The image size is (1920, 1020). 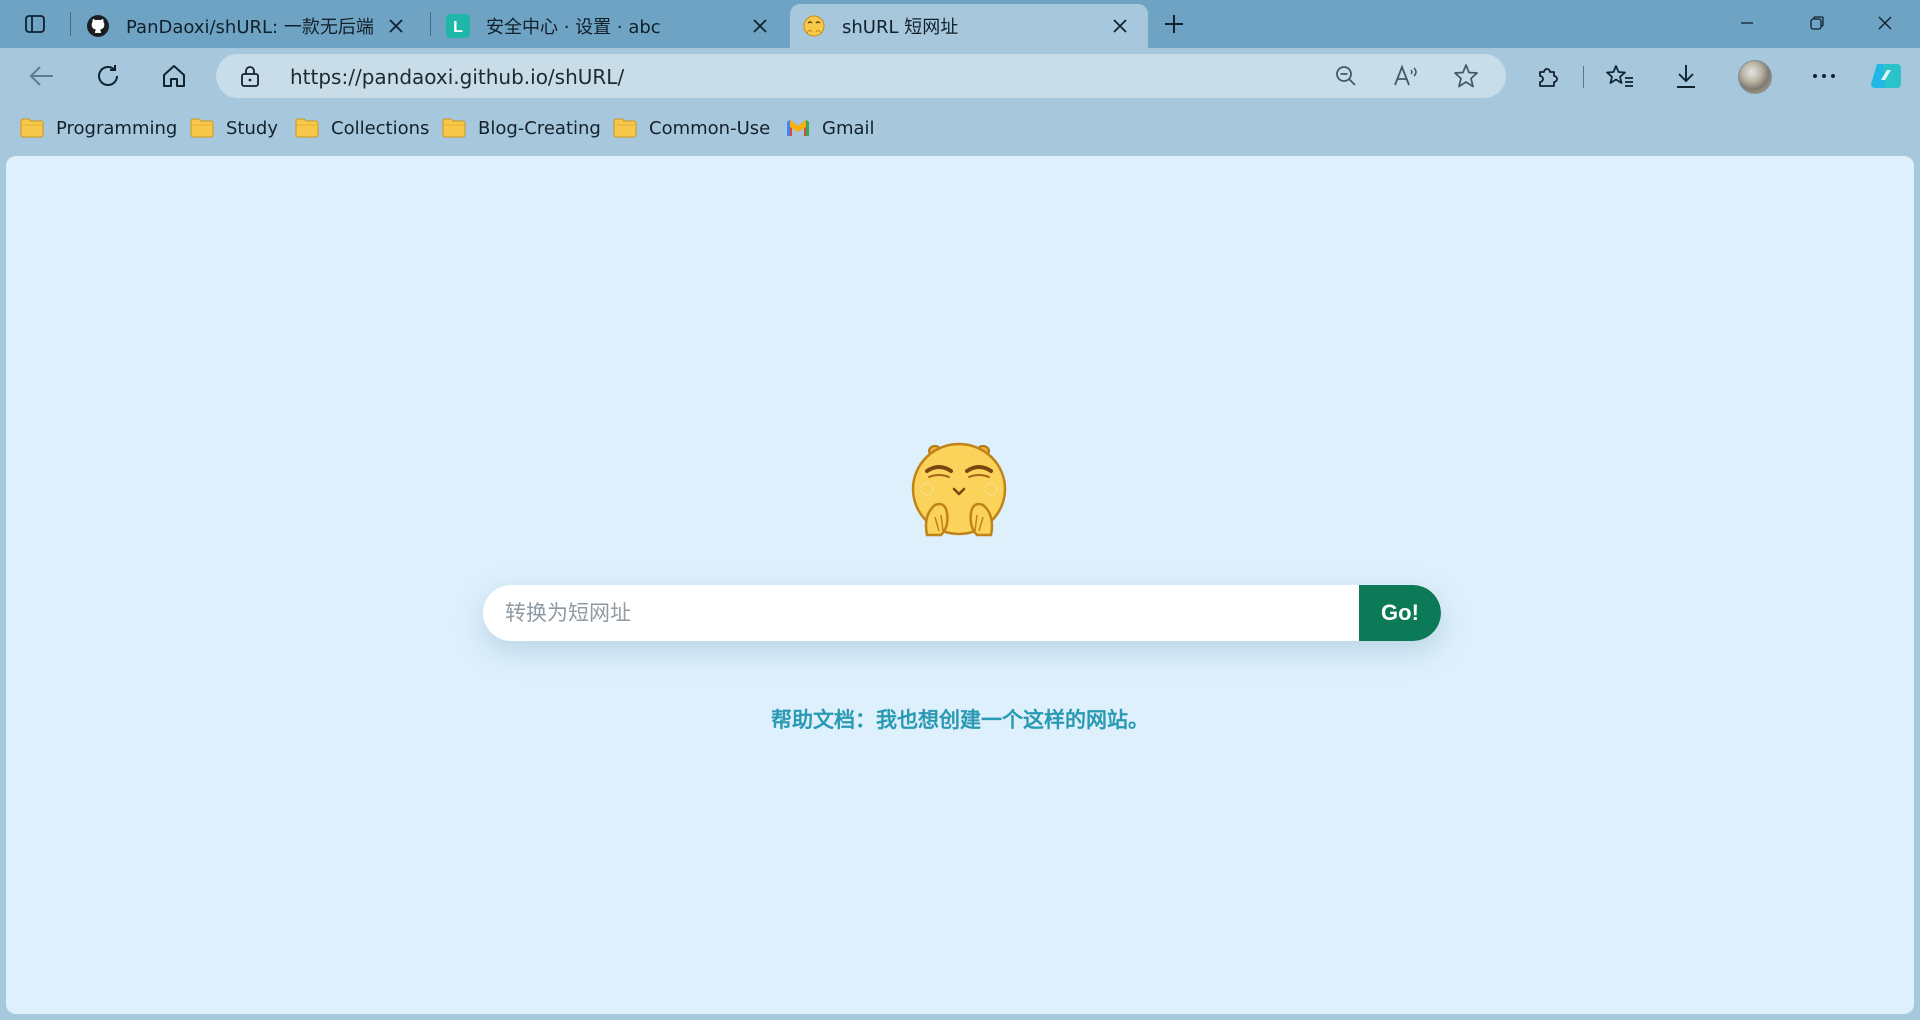 I want to click on arrow-left-icon, so click(x=41, y=76).